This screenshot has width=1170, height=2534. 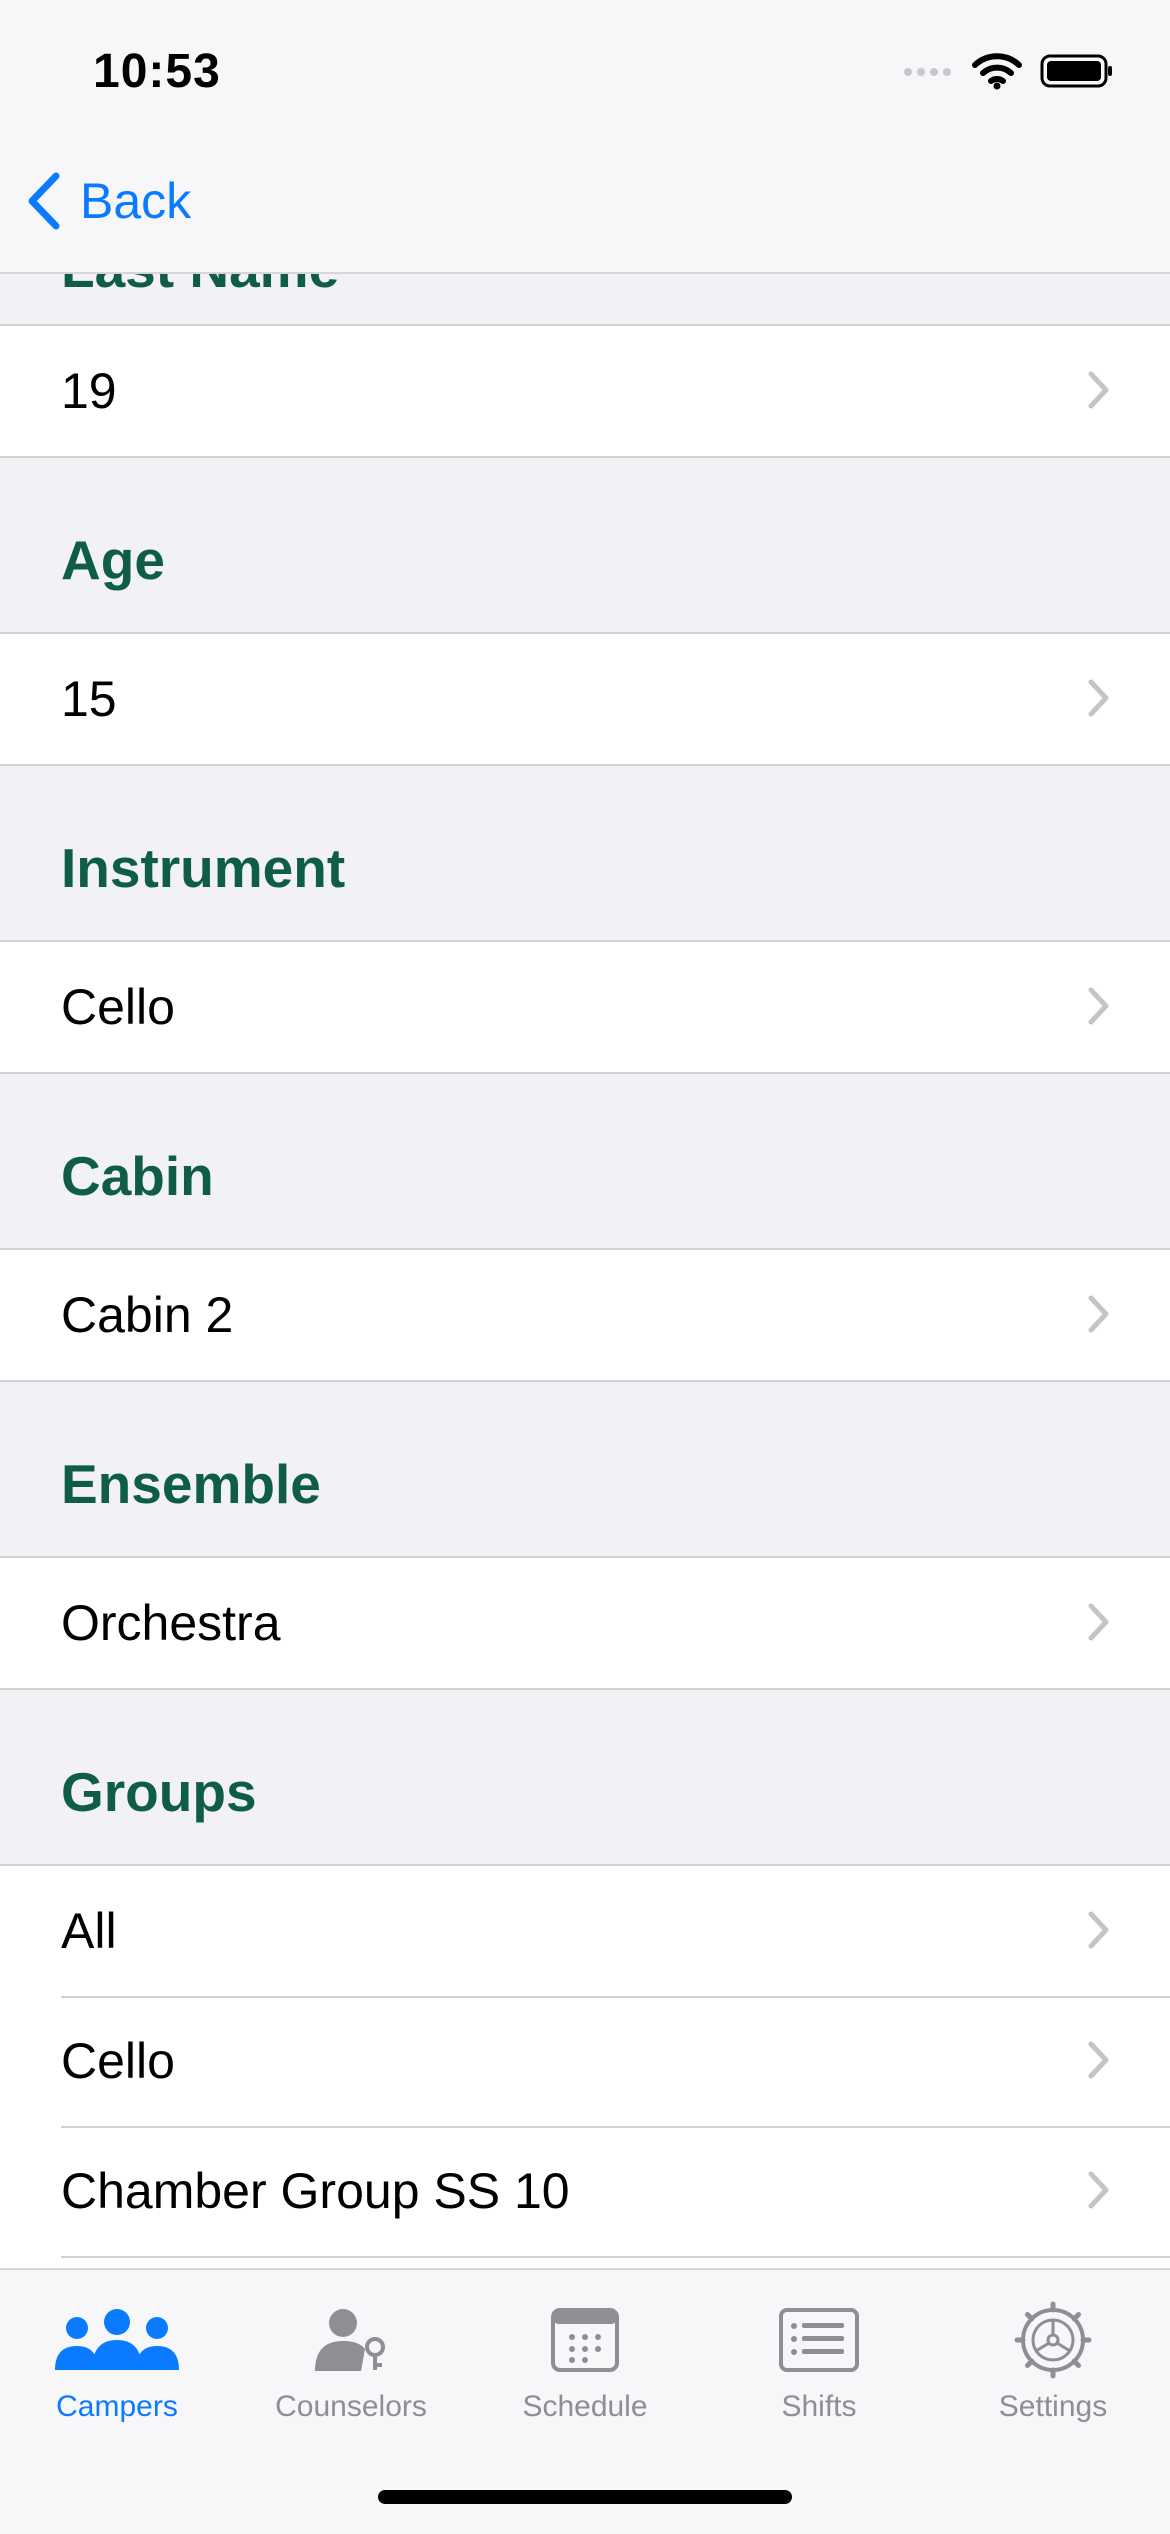 What do you see at coordinates (585, 2406) in the screenshot?
I see `tab-label: Schedule` at bounding box center [585, 2406].